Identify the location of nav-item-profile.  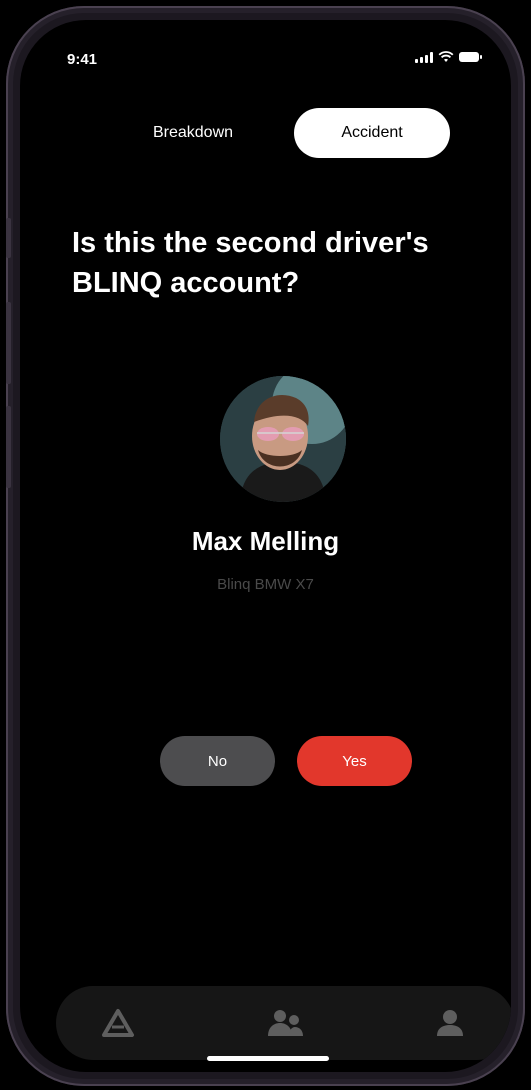
(450, 1023).